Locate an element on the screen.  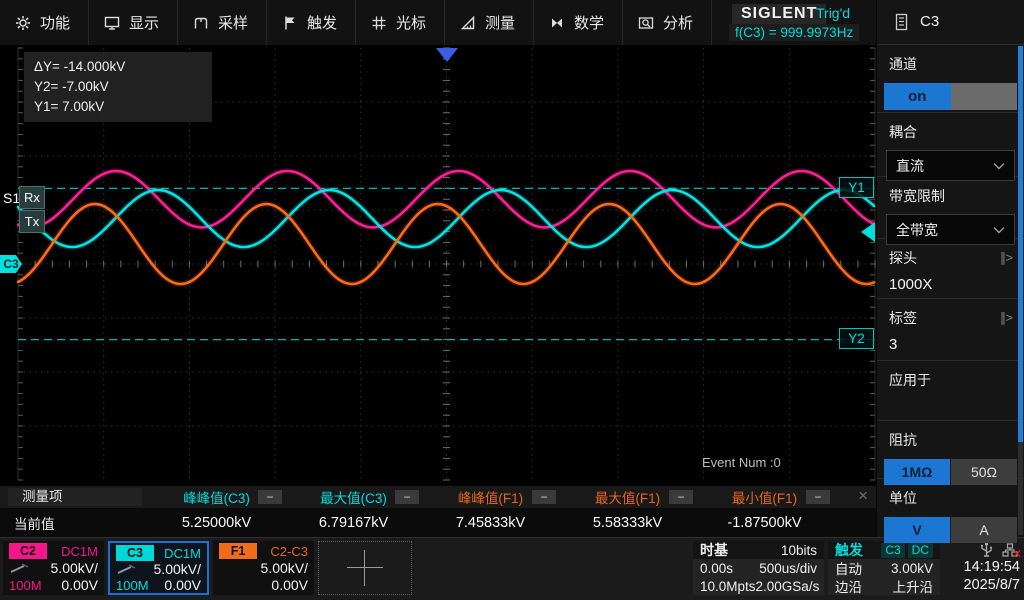
timebase-samplerate: 2.00GSa/s is located at coordinates (787, 586).